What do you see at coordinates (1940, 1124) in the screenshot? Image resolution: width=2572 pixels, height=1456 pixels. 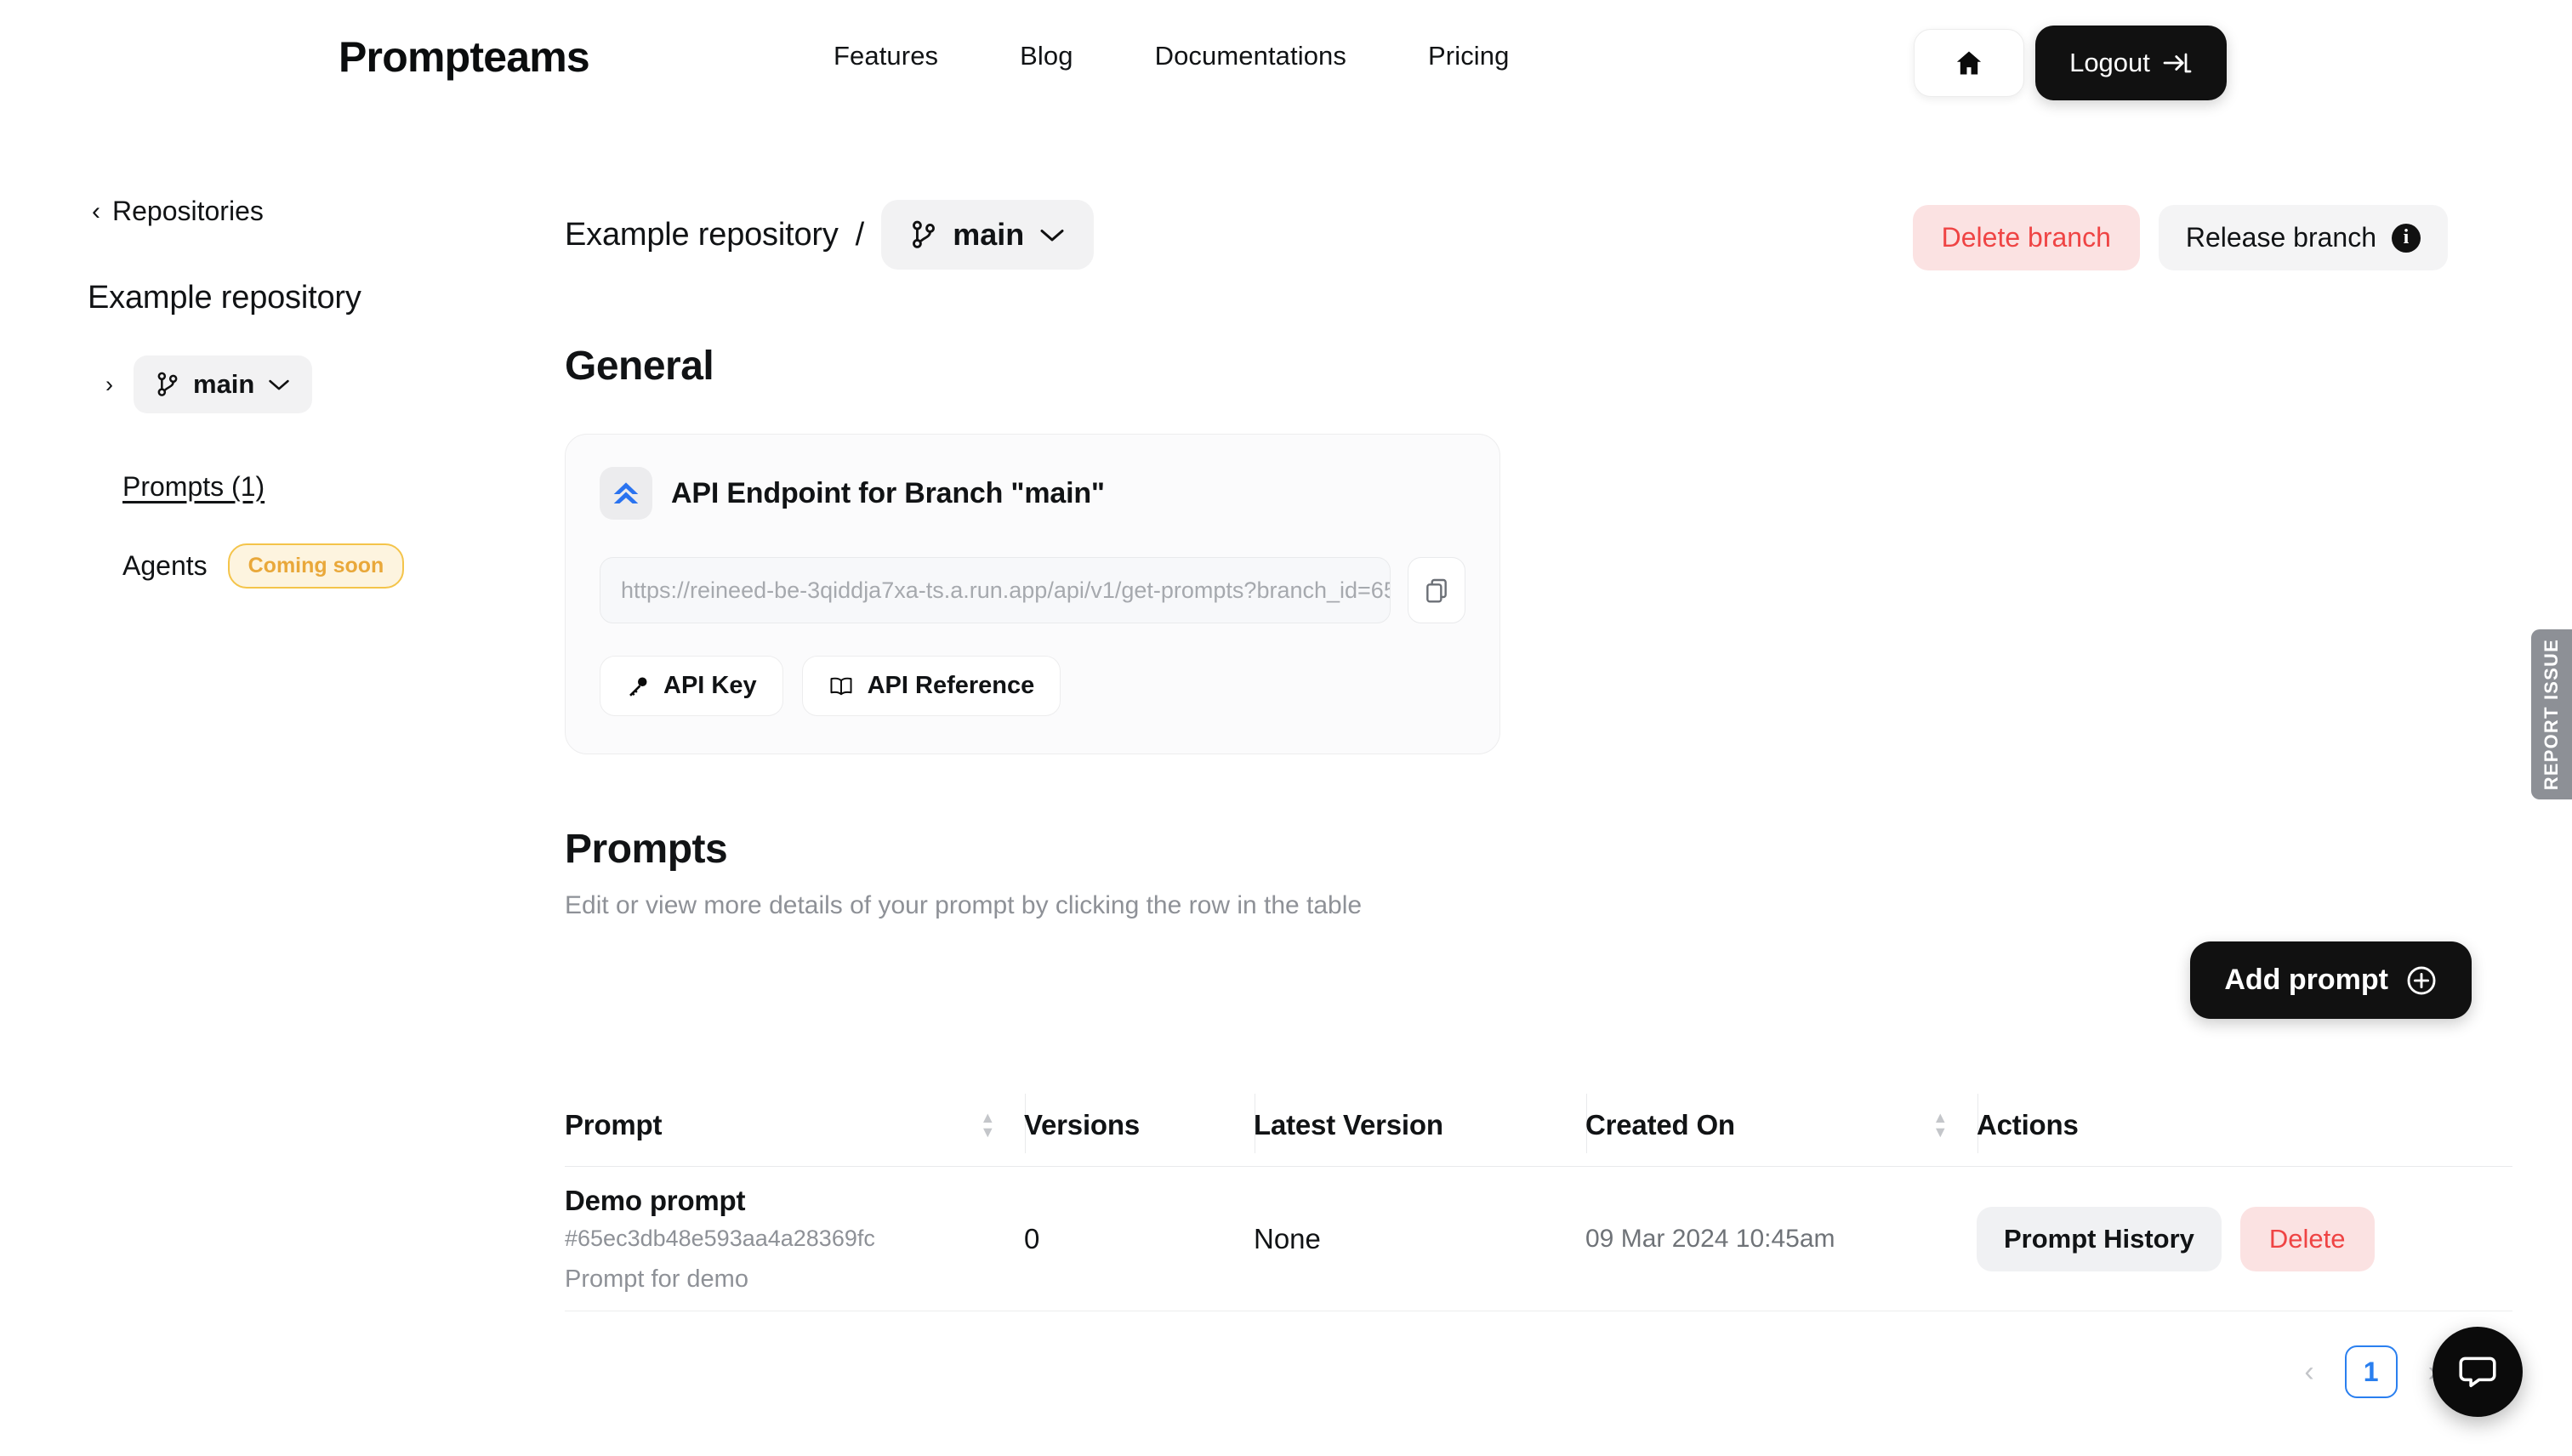 I see `sort-created-on-icon: ▲ ▼` at bounding box center [1940, 1124].